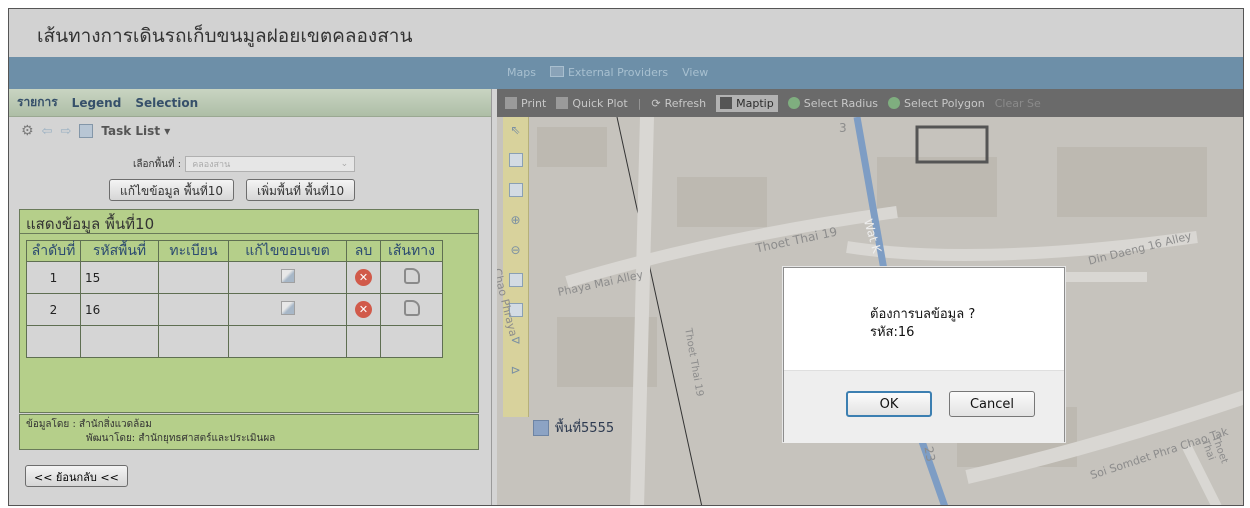 This screenshot has height=508, width=1250. What do you see at coordinates (97, 103) in the screenshot?
I see `tab-legend: Legend` at bounding box center [97, 103].